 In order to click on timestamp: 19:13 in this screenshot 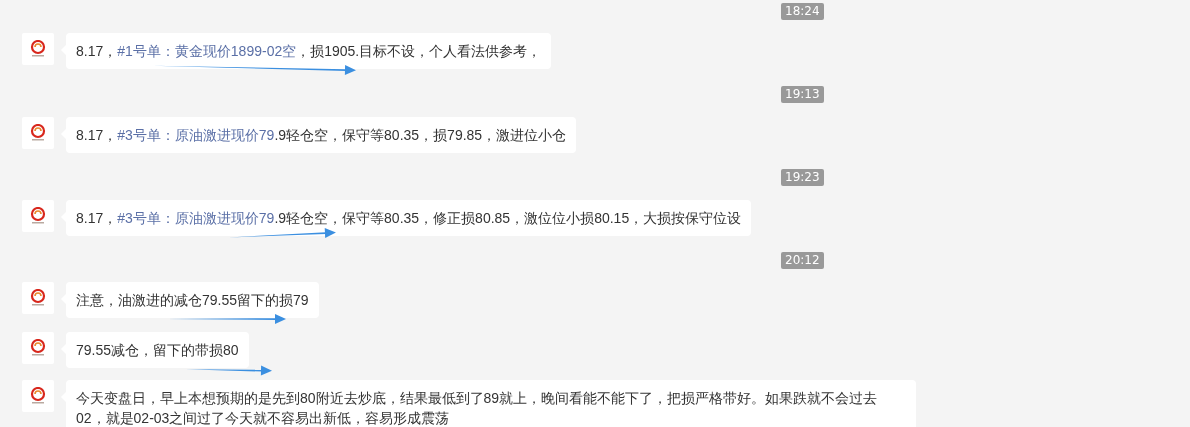, I will do `click(802, 94)`.